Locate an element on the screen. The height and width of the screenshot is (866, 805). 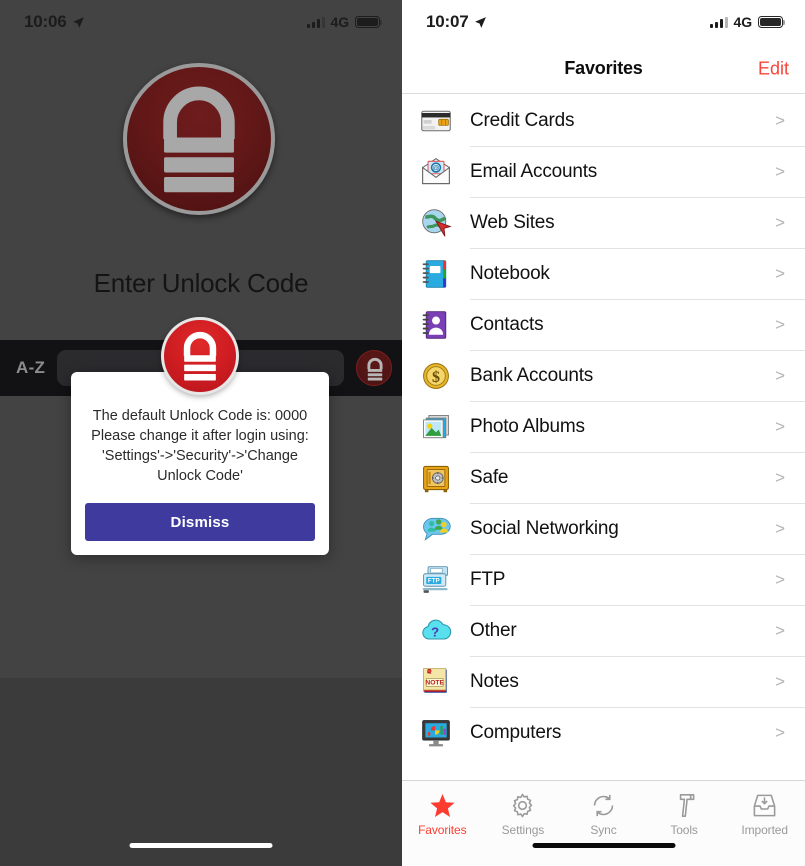
list-item: Notebook > is located at coordinates (603, 273).